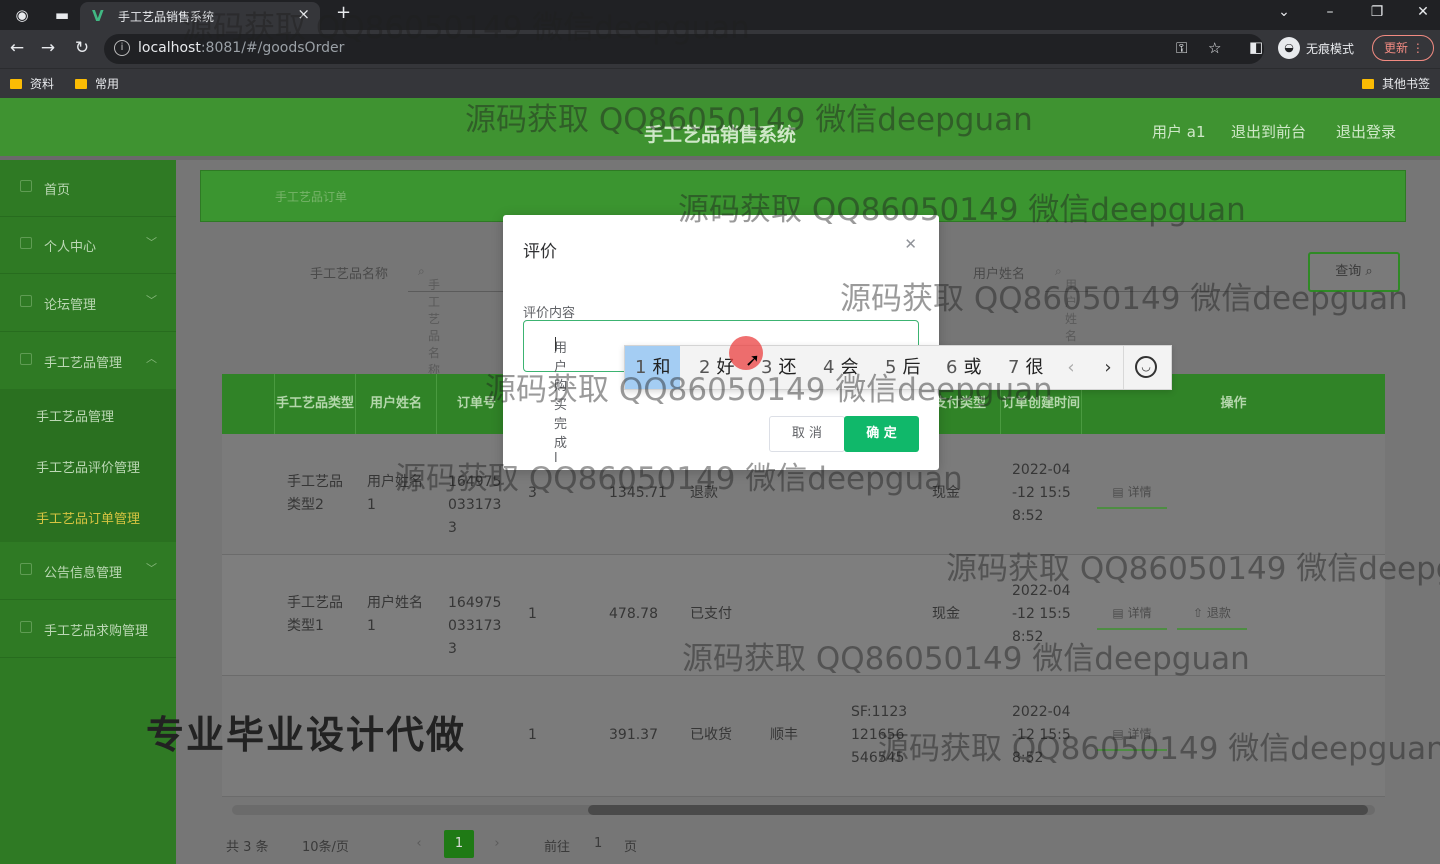  What do you see at coordinates (88, 414) in the screenshot?
I see `sidebar-sub-crafts: 手工艺品管理` at bounding box center [88, 414].